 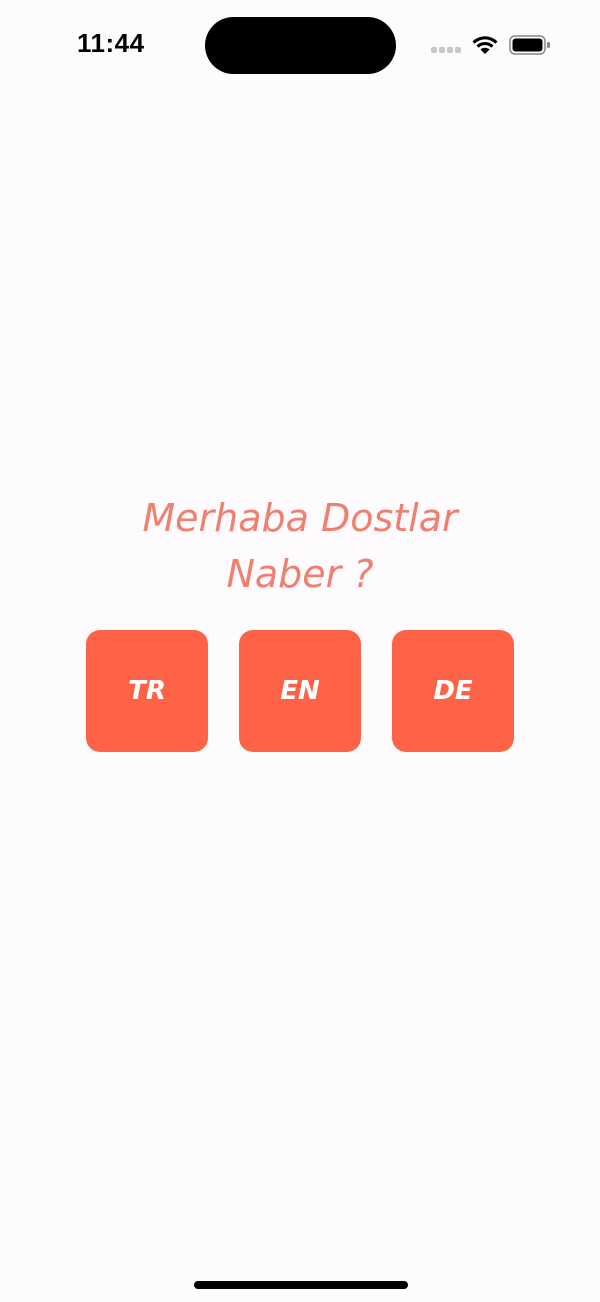 I want to click on language-button-de: DE, so click(x=453, y=691).